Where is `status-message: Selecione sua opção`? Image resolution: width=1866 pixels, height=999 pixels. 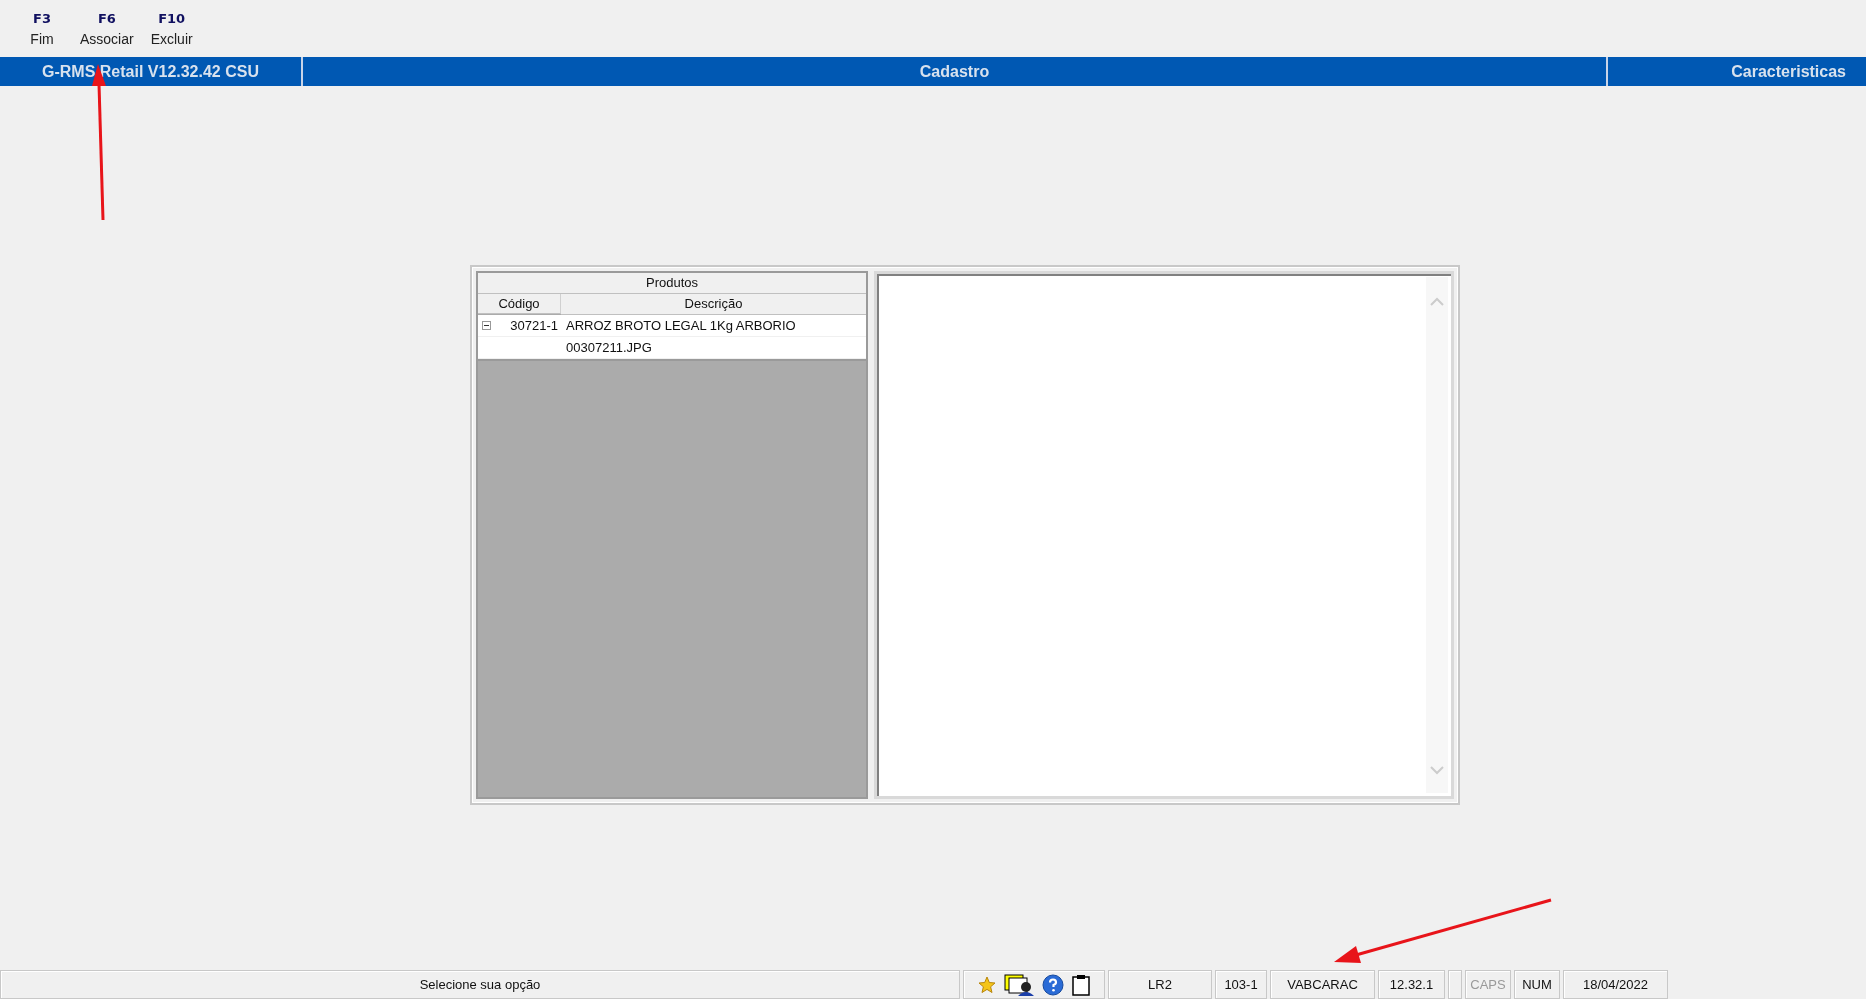
status-message: Selecione sua opção is located at coordinates (480, 984).